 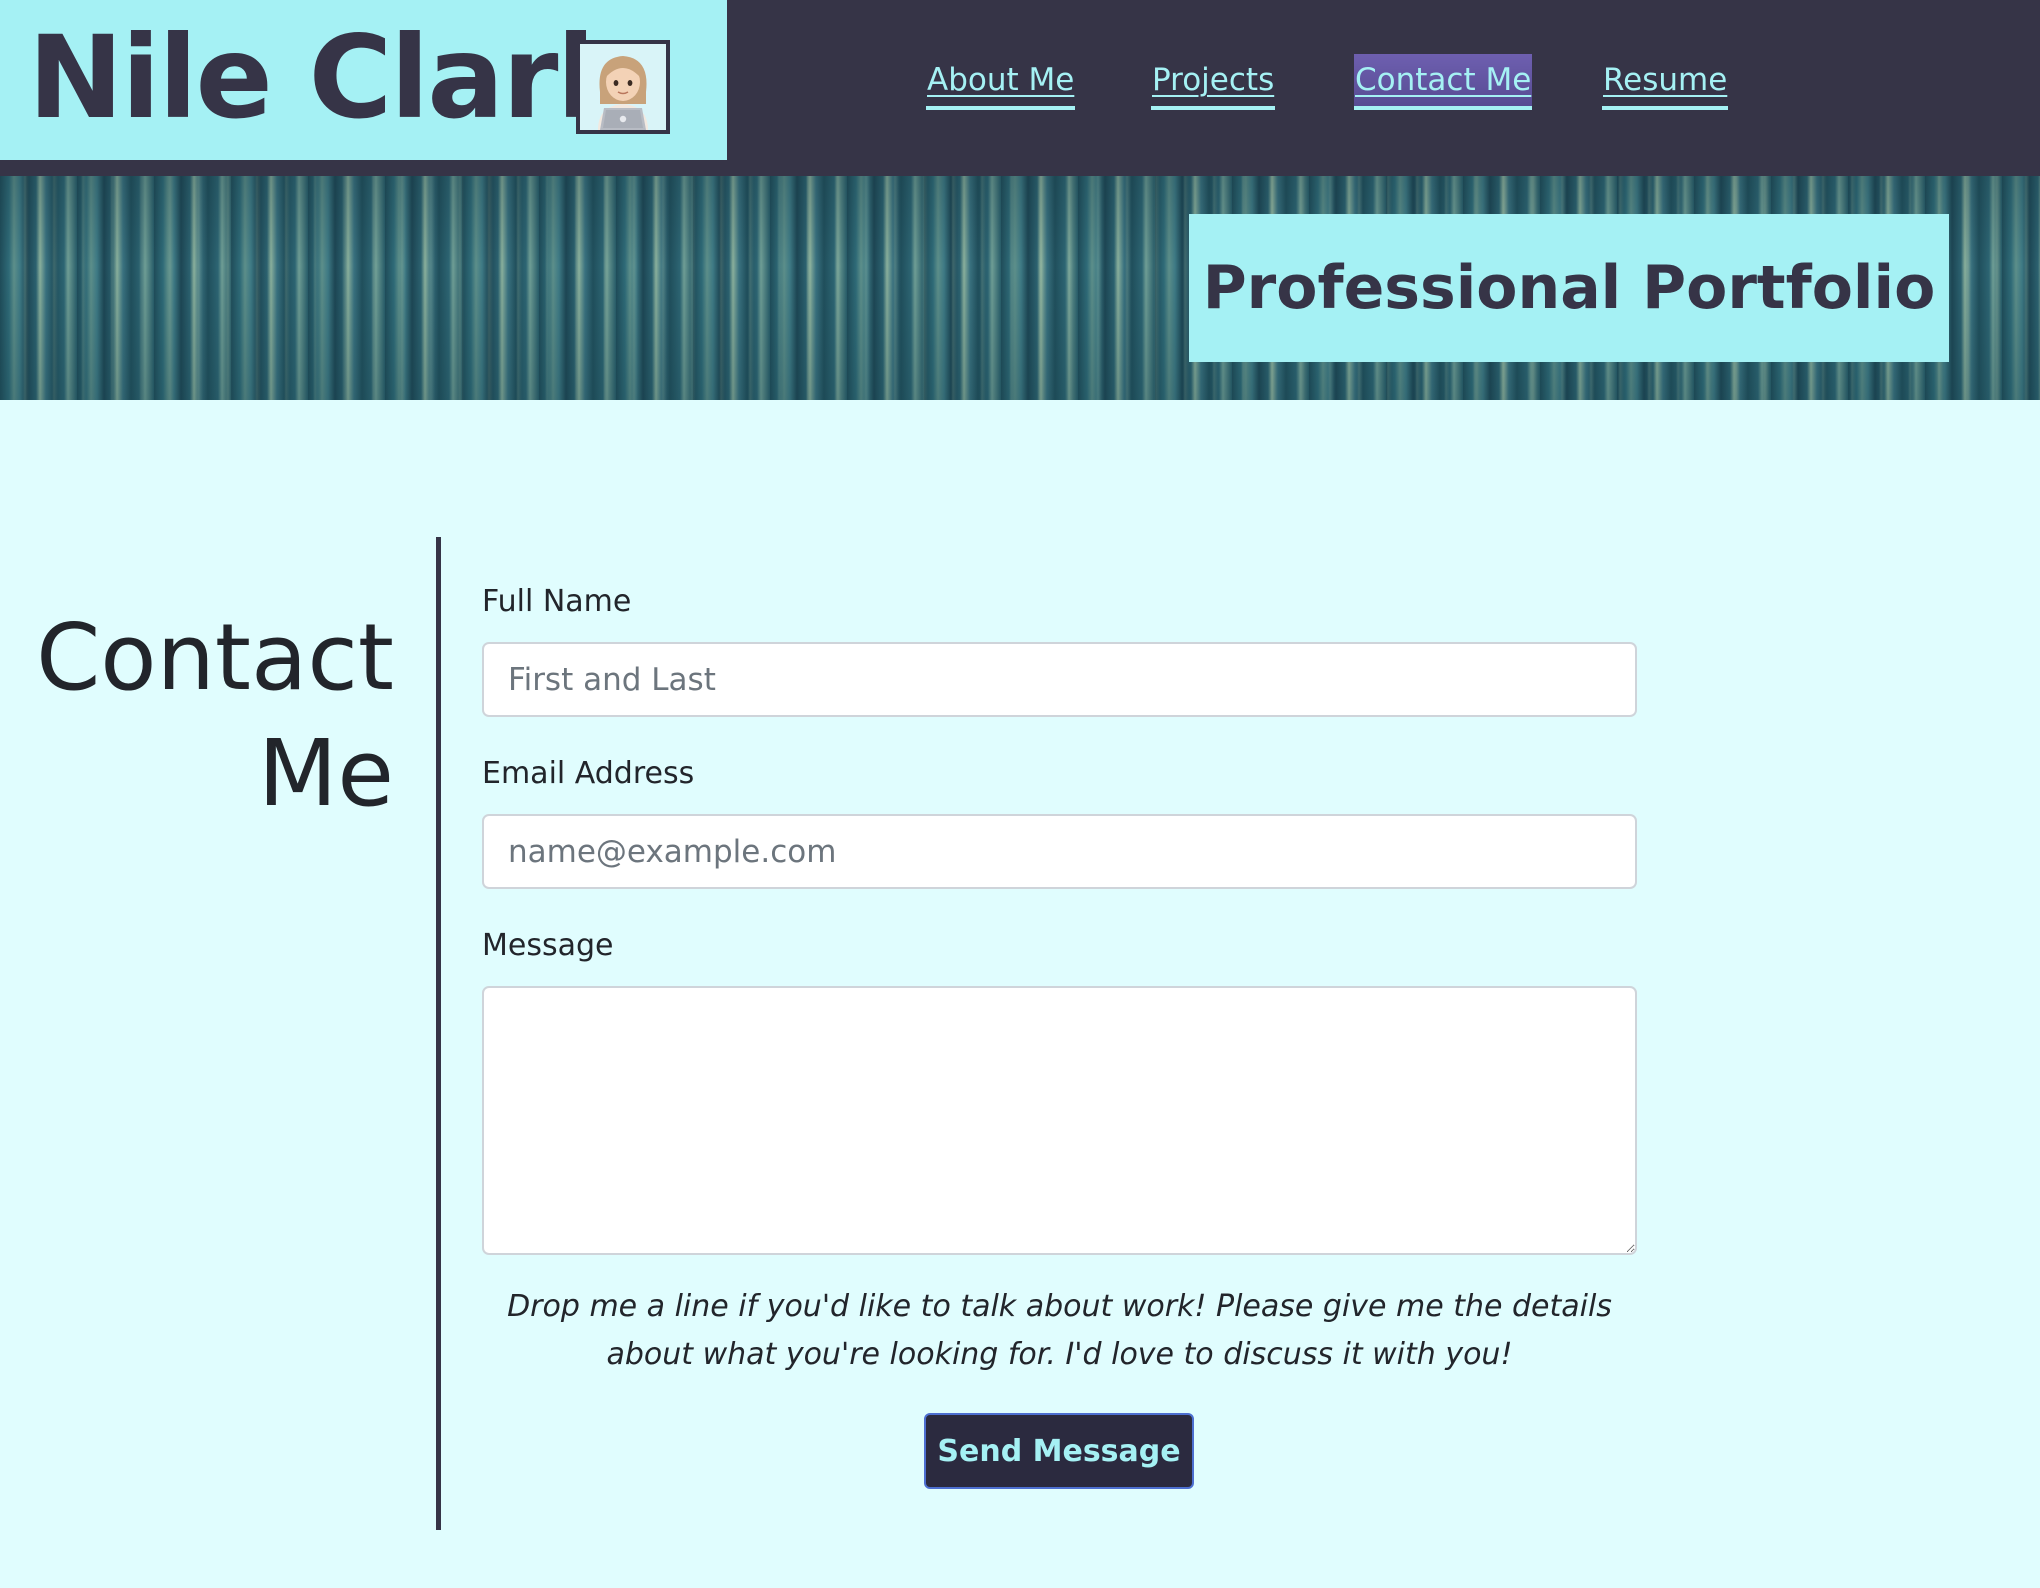 I want to click on send-message-button: Send Message, so click(x=1059, y=1451).